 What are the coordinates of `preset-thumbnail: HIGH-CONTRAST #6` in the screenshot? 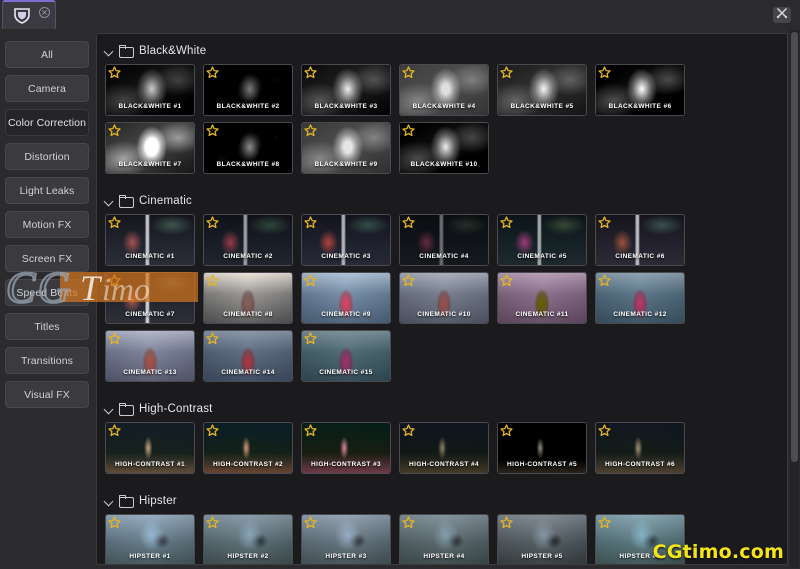 It's located at (640, 448).